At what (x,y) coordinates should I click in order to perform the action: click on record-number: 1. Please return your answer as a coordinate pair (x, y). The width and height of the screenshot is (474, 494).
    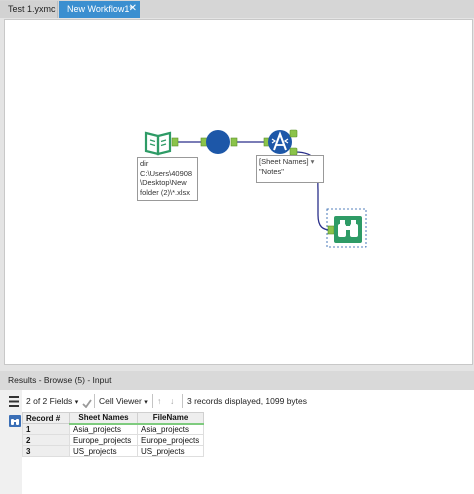
    Looking at the image, I should click on (46, 429).